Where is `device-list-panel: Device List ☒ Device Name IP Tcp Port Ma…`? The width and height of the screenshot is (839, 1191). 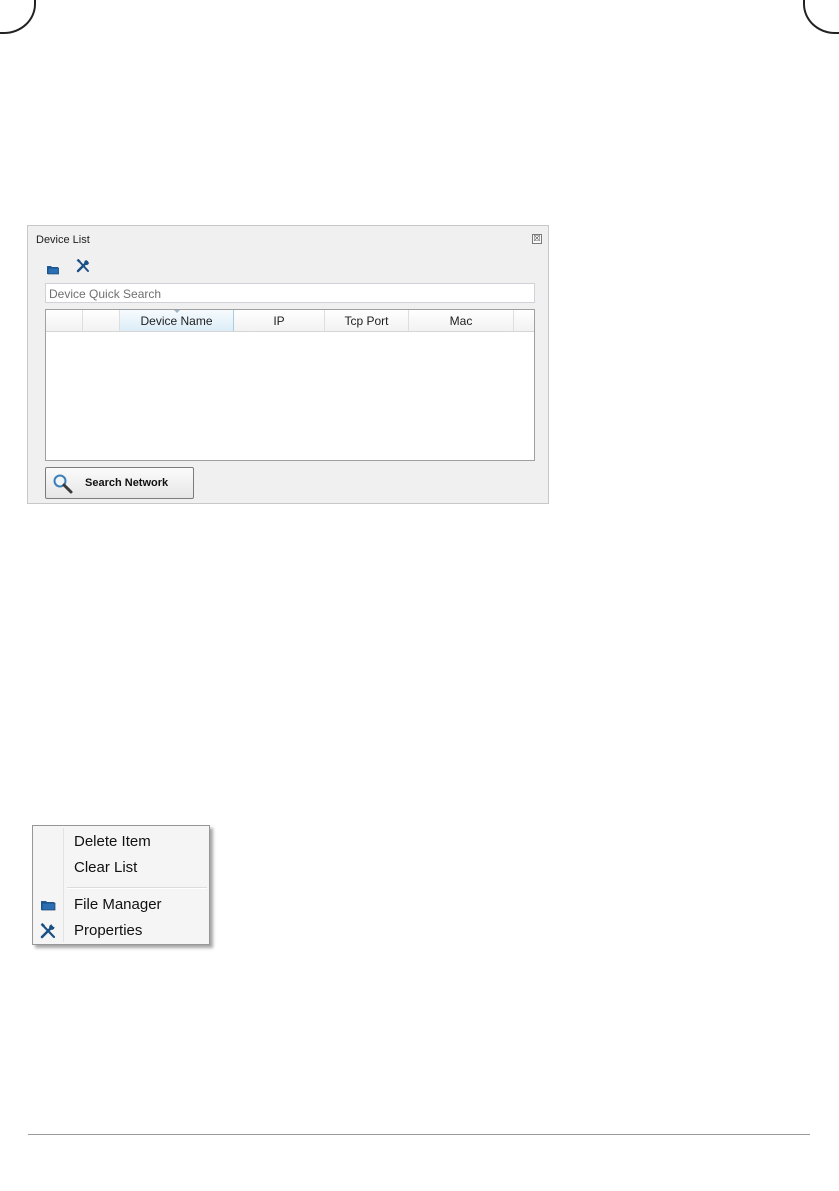 device-list-panel: Device List ☒ Device Name IP Tcp Port Ma… is located at coordinates (288, 364).